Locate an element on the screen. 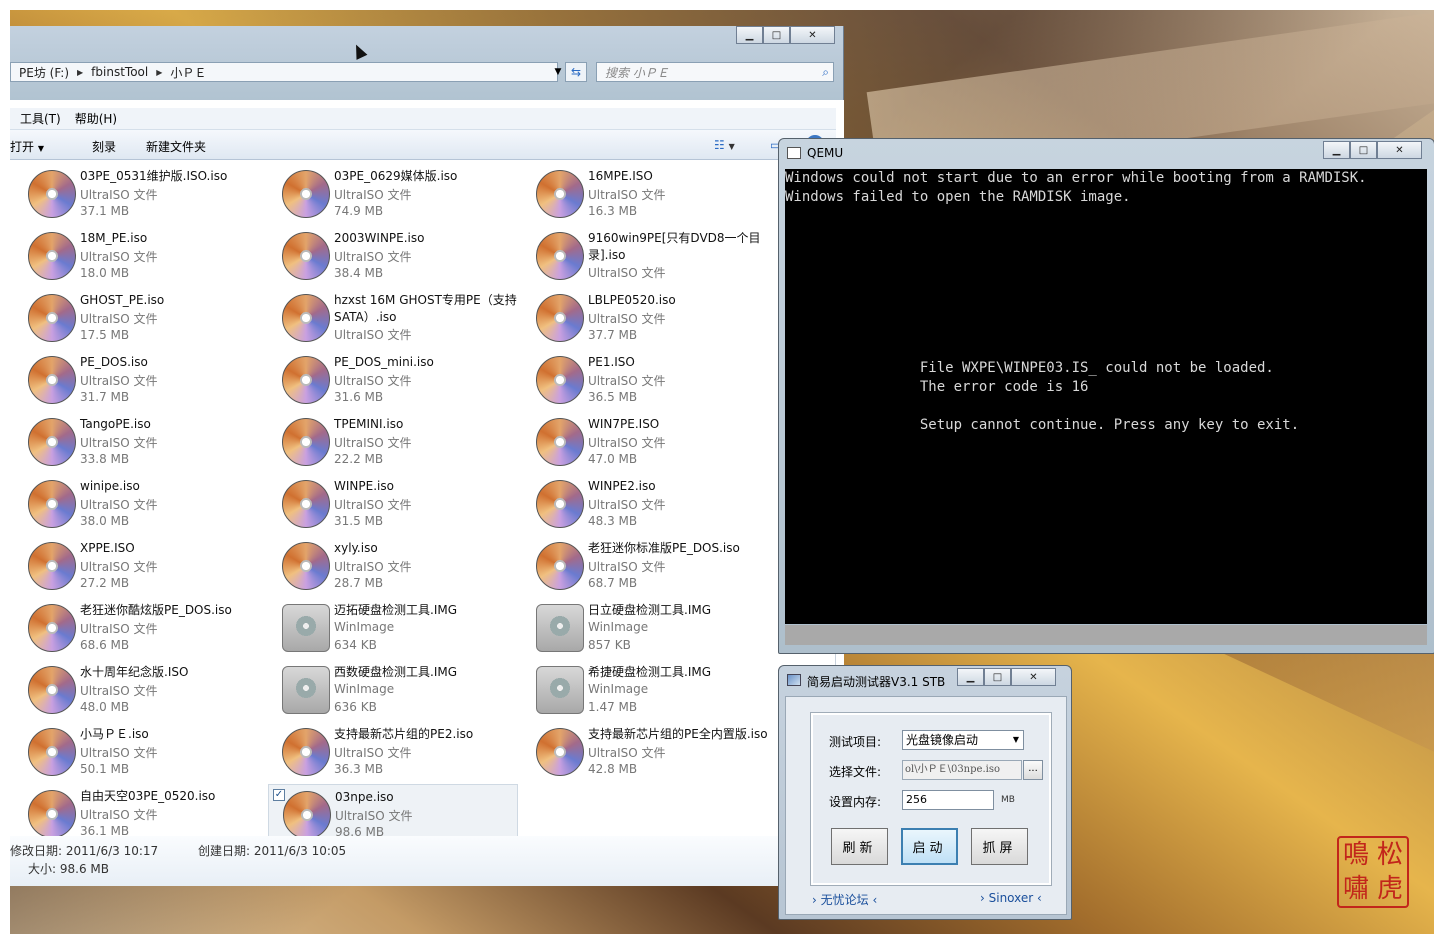  file-path-field: ol\小ＰＥ\03npe.iso is located at coordinates (962, 770).